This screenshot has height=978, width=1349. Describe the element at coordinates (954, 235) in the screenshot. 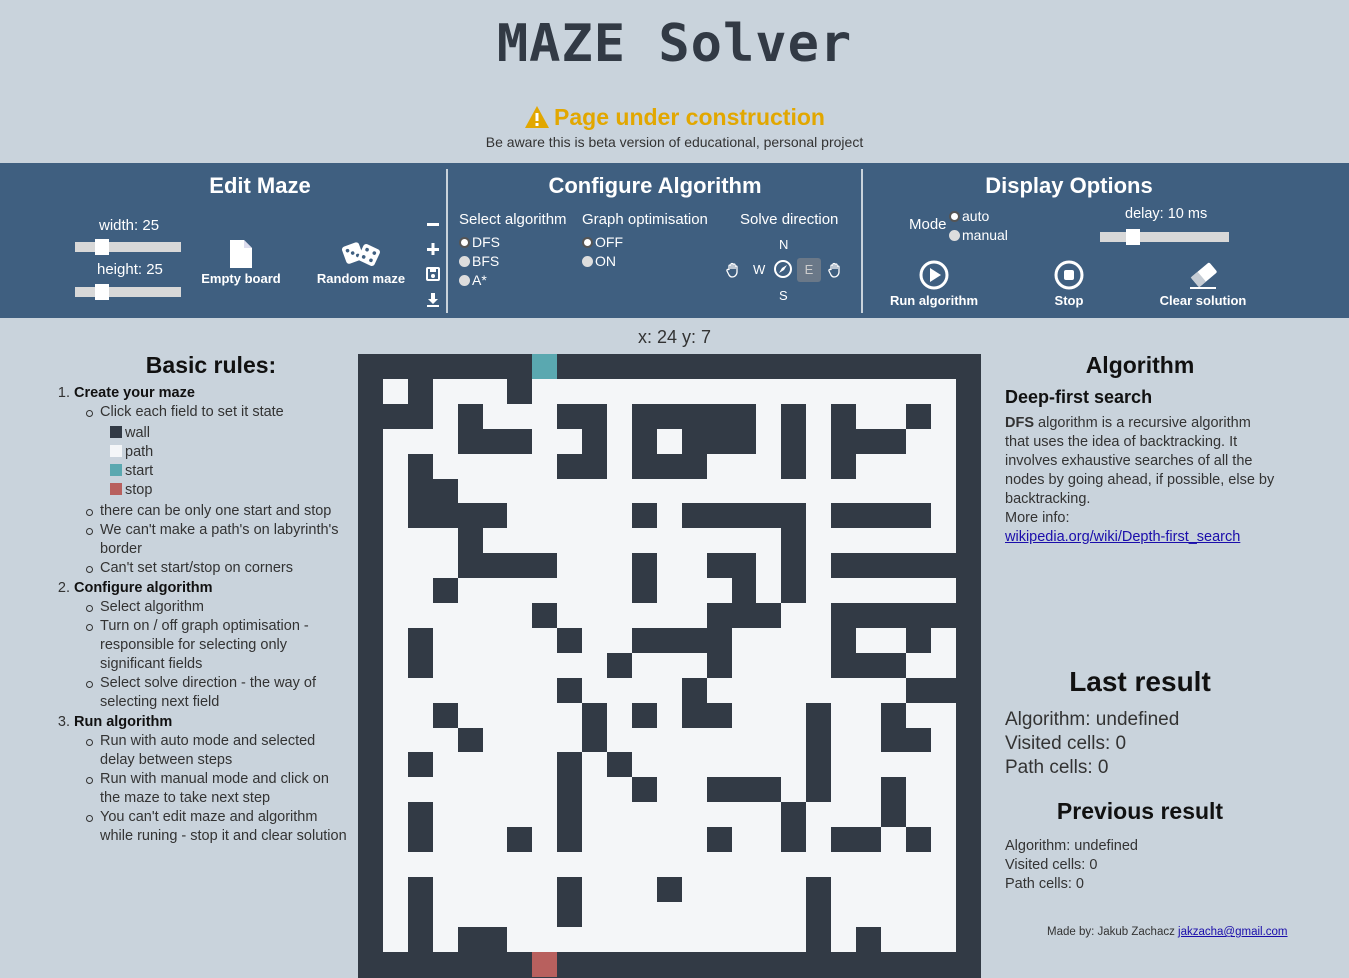

I see `radio-manual-dot` at that location.